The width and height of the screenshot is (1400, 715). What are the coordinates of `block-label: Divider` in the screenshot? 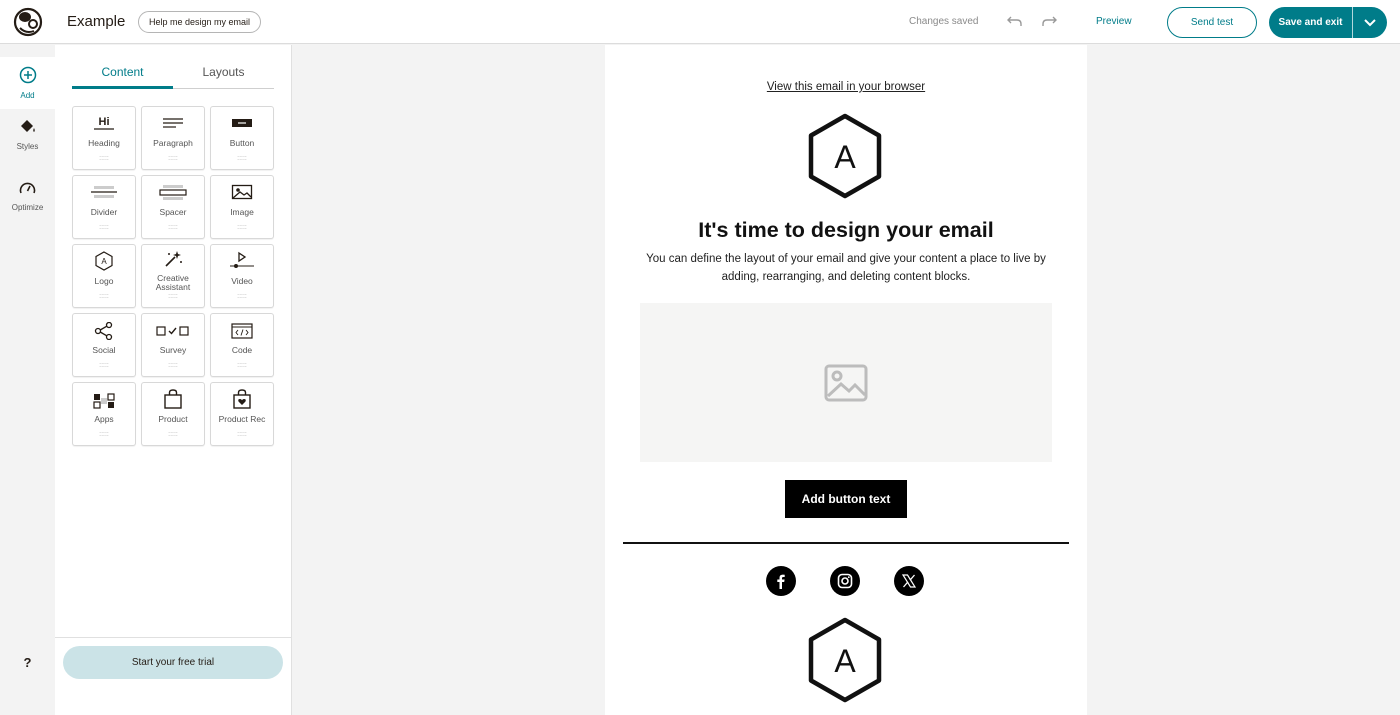 It's located at (104, 212).